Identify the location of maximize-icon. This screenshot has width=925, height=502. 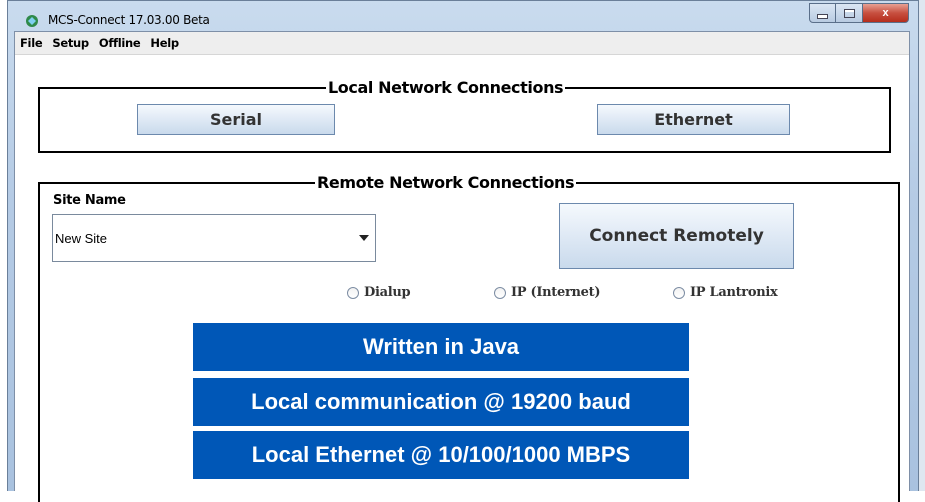
(849, 13).